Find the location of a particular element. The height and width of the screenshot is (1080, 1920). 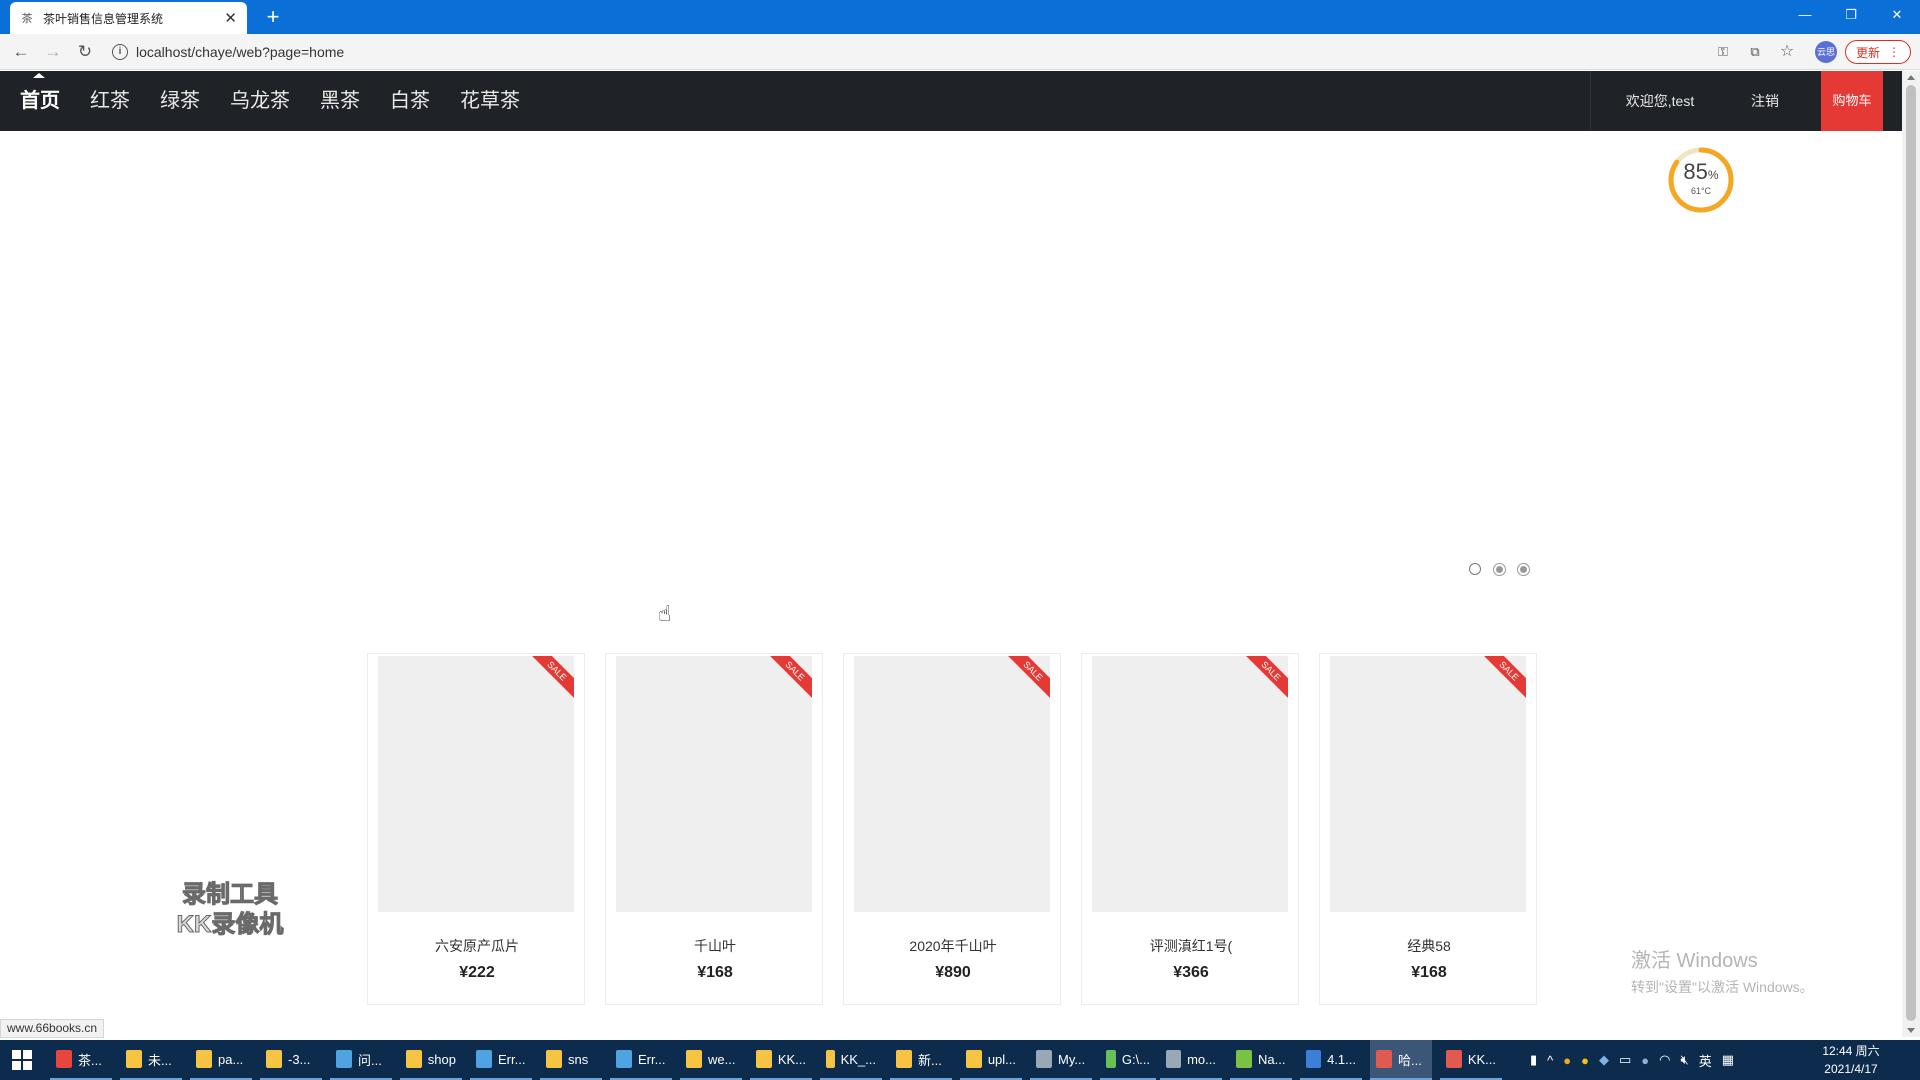

back-button: ← is located at coordinates (21, 52).